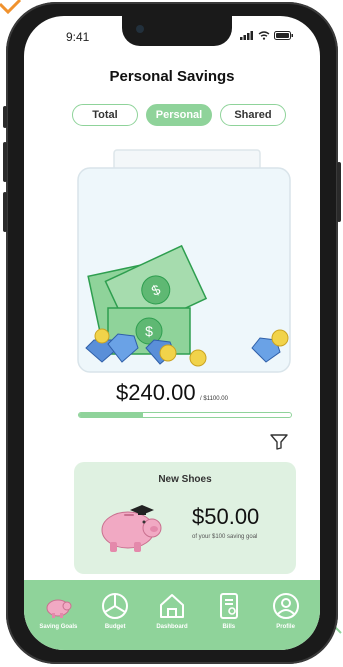 This screenshot has width=343, height=667. What do you see at coordinates (185, 479) in the screenshot?
I see `goal-title: New Shoes` at bounding box center [185, 479].